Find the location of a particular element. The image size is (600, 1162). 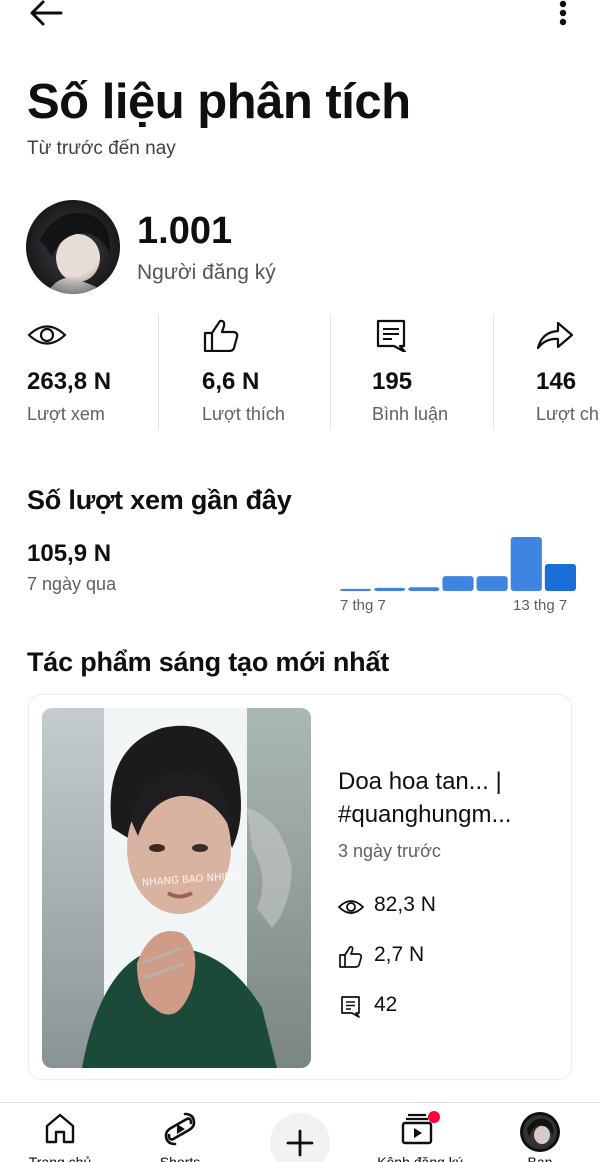

nav-home: Trang chủ is located at coordinates (60, 1132).